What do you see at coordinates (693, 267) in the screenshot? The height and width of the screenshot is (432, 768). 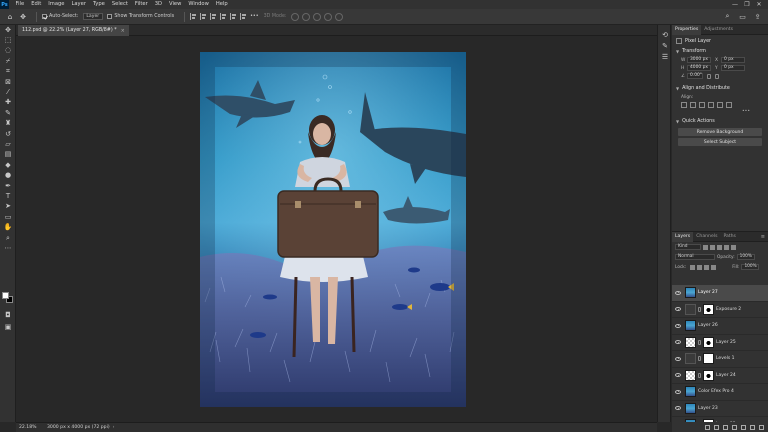 I see `lock-transparent-icon` at bounding box center [693, 267].